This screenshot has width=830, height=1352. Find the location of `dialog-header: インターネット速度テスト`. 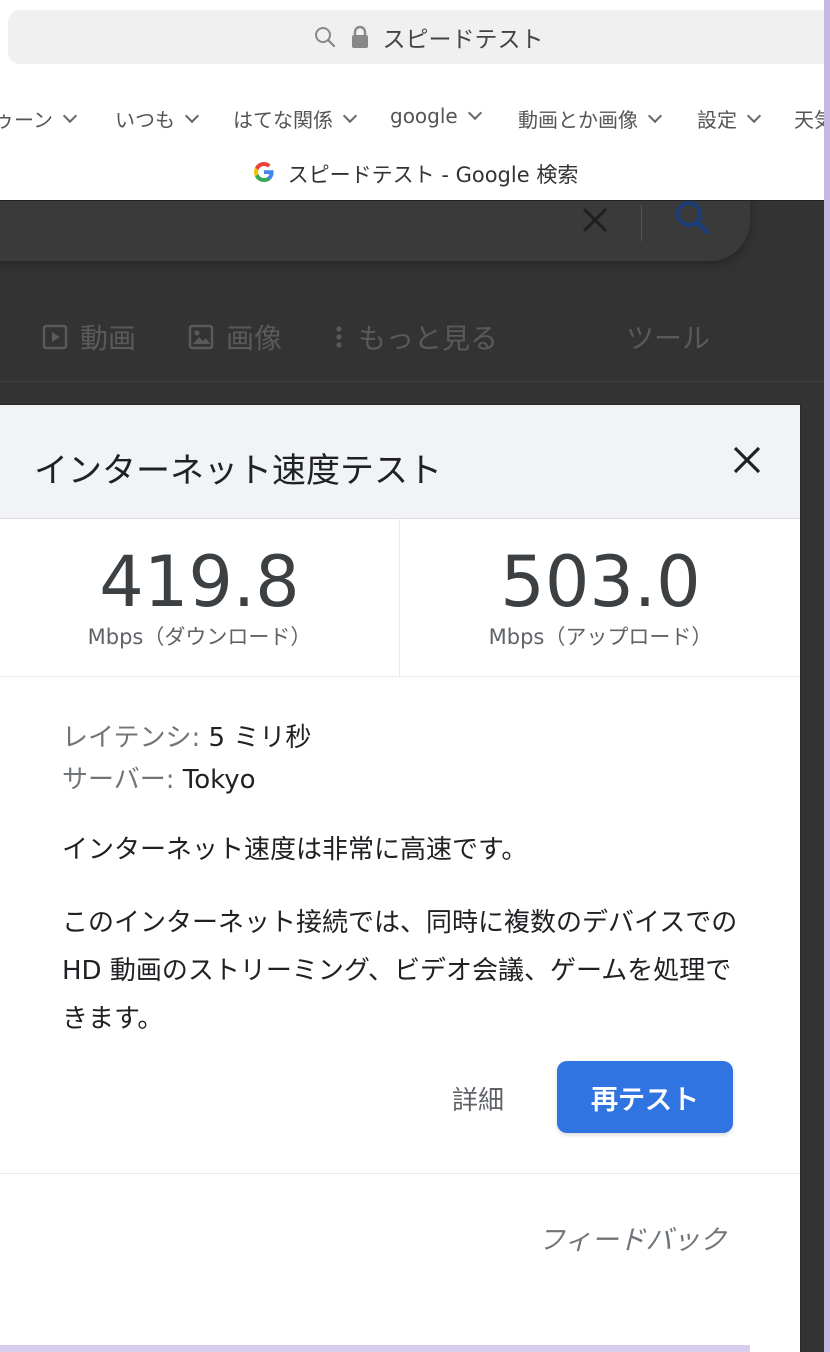

dialog-header: インターネット速度テスト is located at coordinates (400, 462).